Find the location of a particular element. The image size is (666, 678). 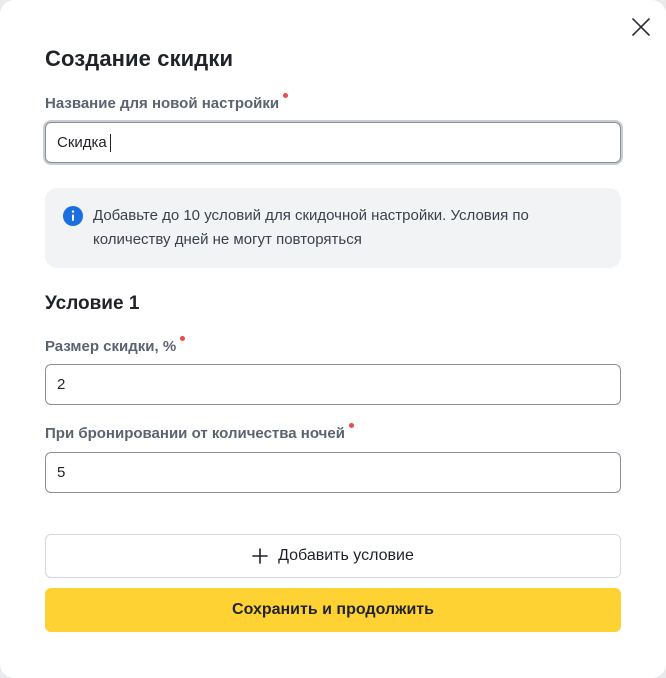

close-icon is located at coordinates (641, 27).